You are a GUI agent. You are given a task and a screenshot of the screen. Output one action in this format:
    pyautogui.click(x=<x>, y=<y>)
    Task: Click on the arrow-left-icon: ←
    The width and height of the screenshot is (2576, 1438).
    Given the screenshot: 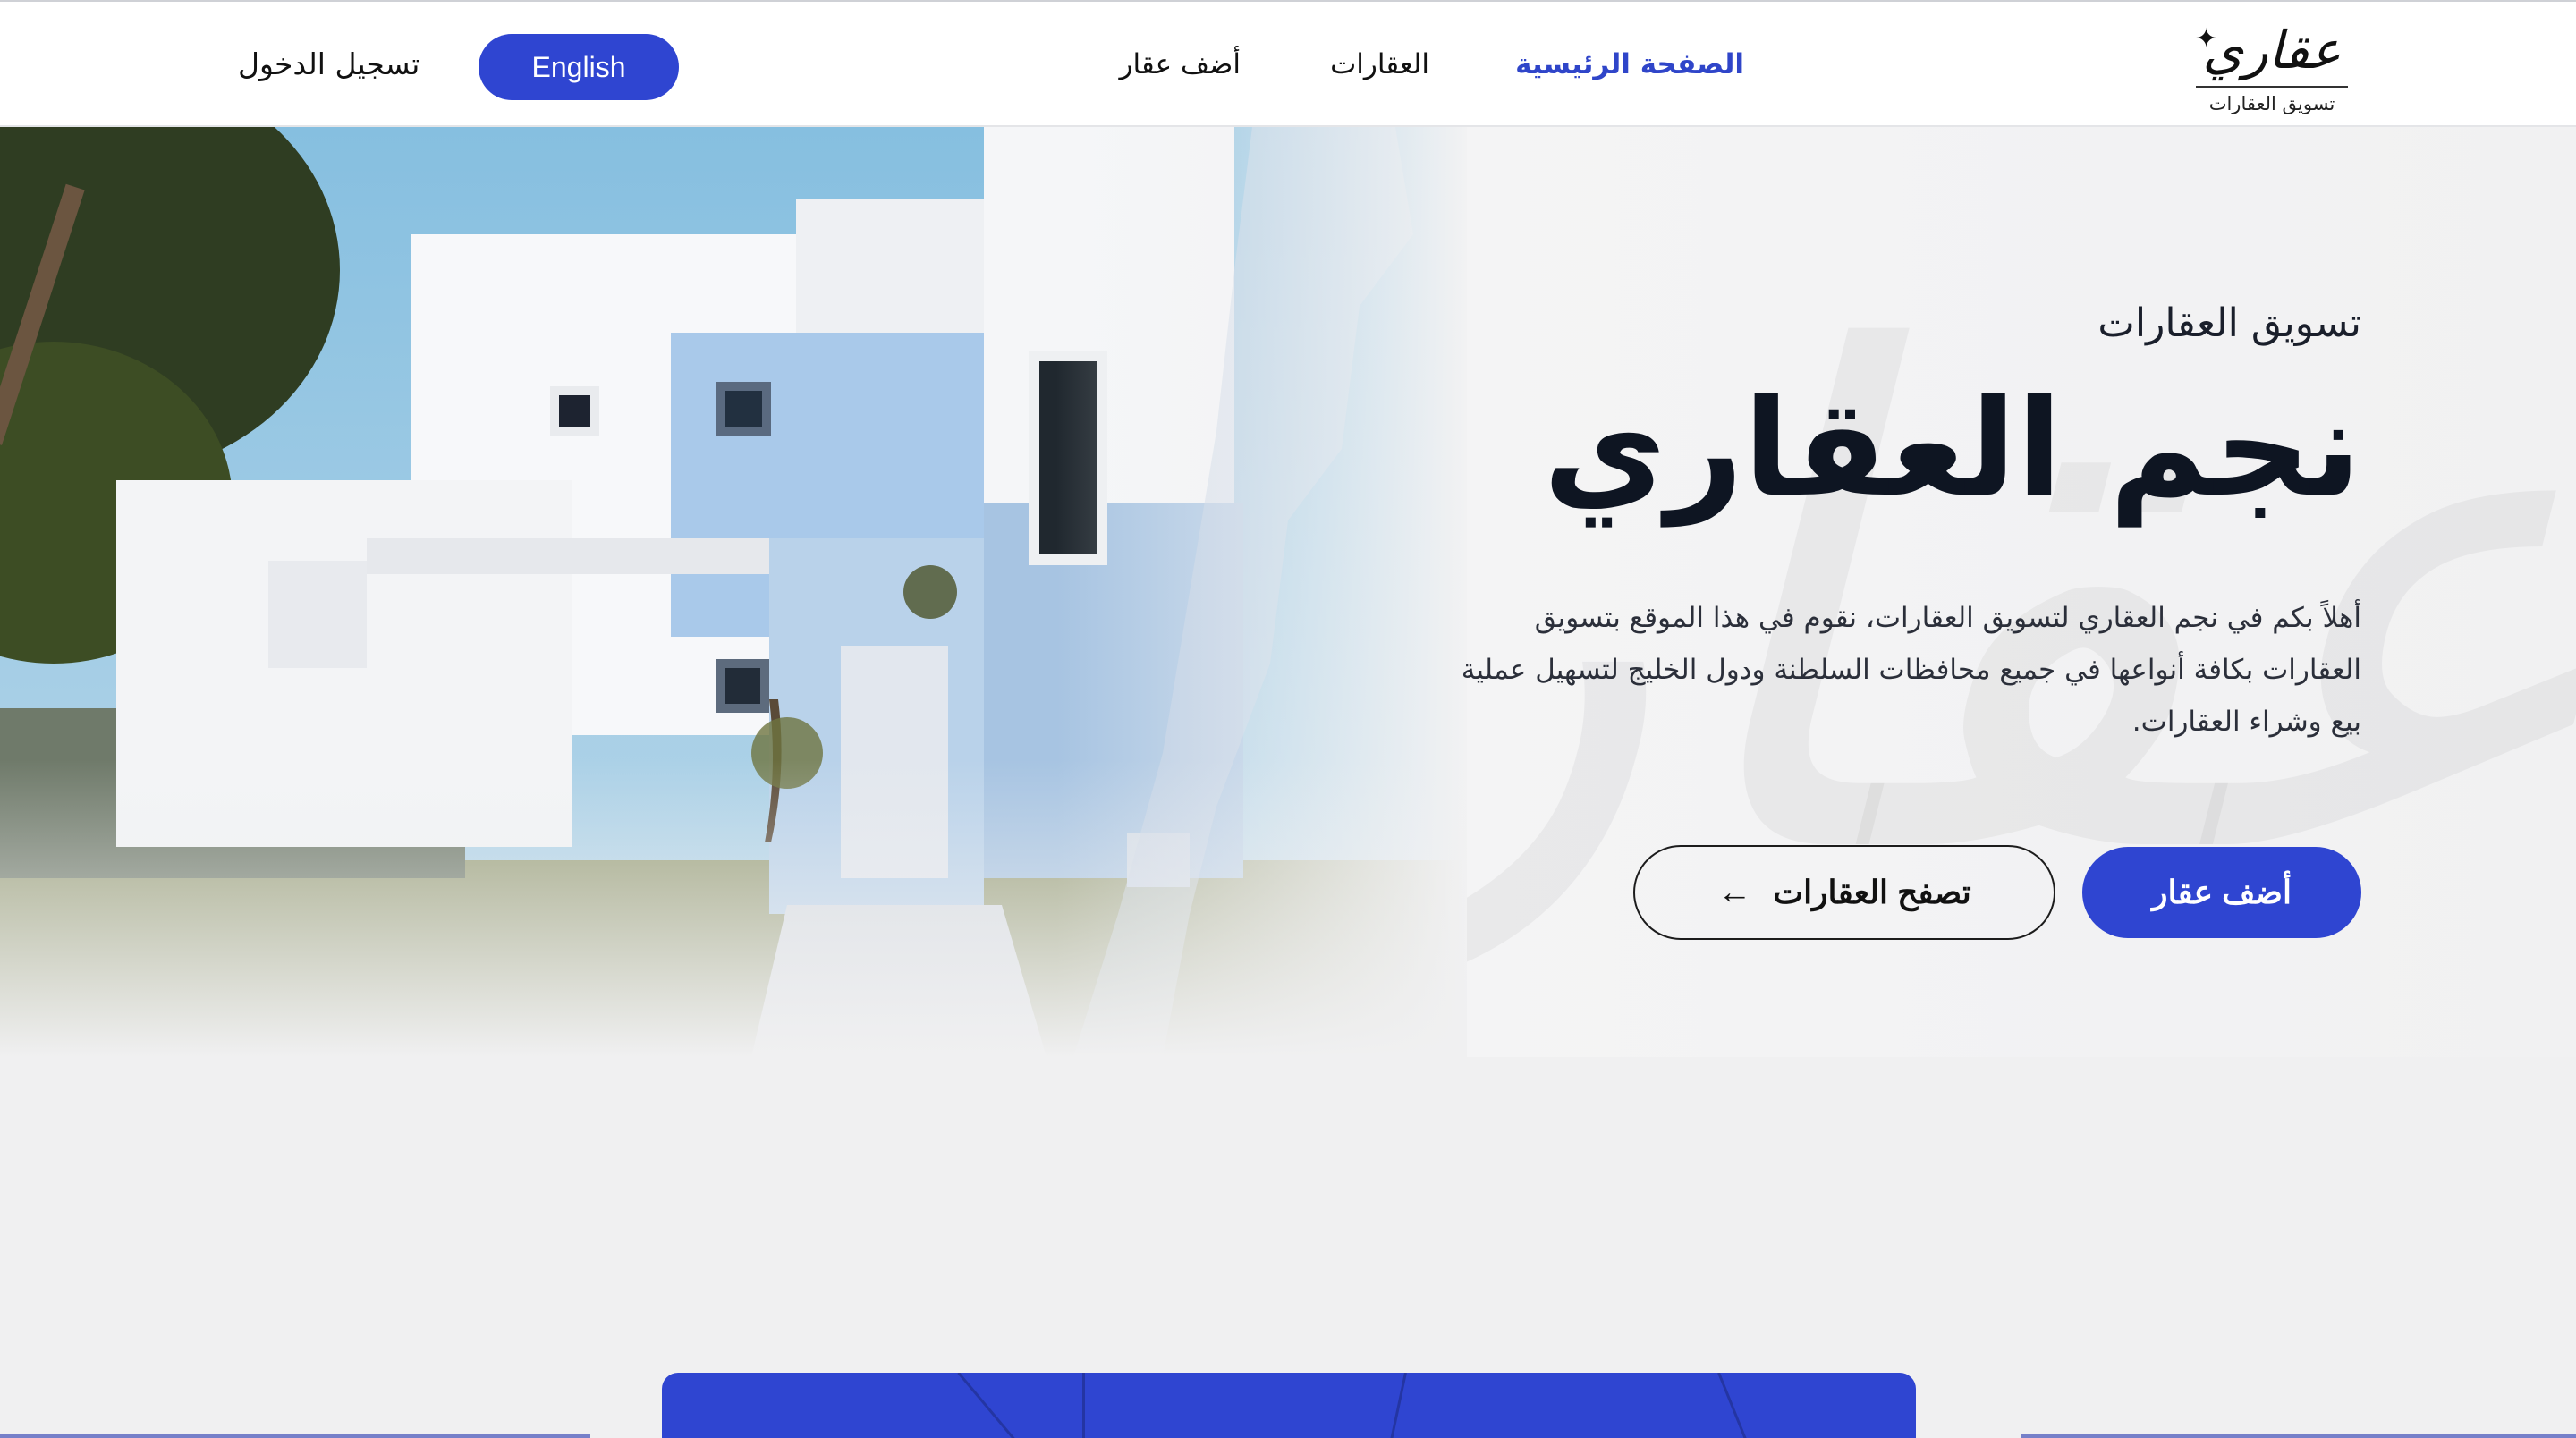 What is the action you would take?
    pyautogui.click(x=1734, y=892)
    